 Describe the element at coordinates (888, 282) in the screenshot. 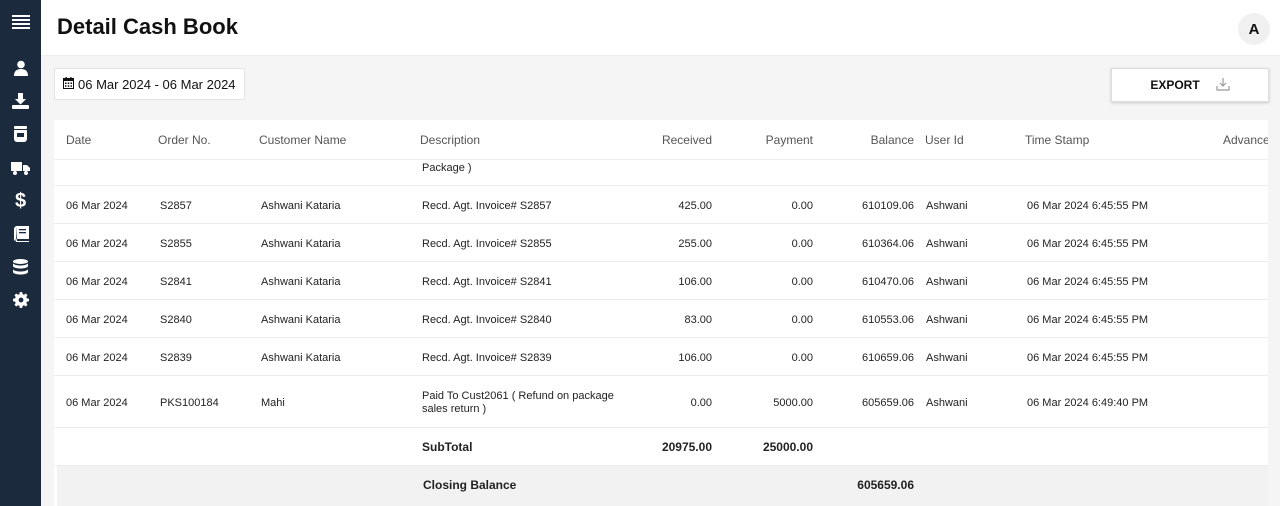

I see `balance-cell: 610470.06` at that location.